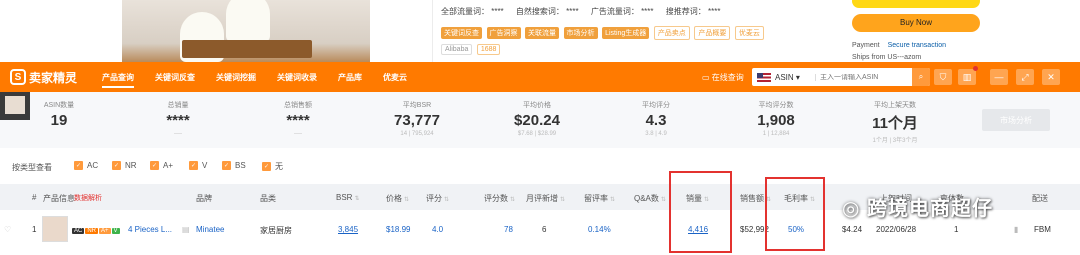 This screenshot has width=1080, height=255. I want to click on search-icon: ⌕, so click(921, 76).